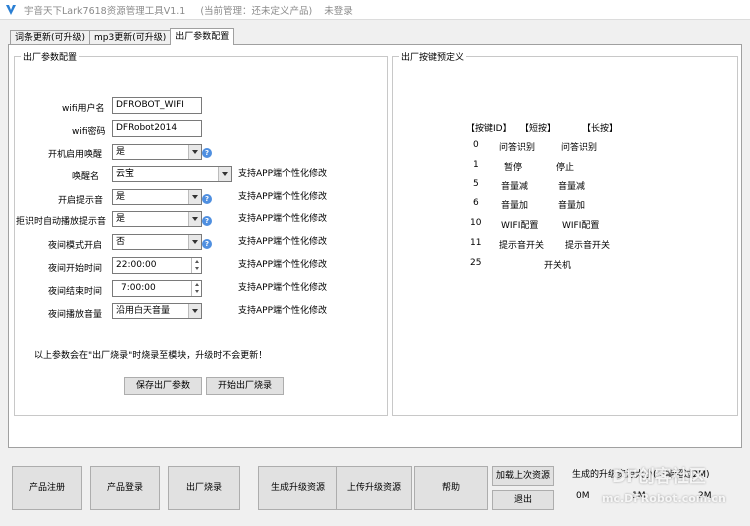 Image resolution: width=750 pixels, height=526 pixels. What do you see at coordinates (513, 168) in the screenshot?
I see `key-short: 暂停` at bounding box center [513, 168].